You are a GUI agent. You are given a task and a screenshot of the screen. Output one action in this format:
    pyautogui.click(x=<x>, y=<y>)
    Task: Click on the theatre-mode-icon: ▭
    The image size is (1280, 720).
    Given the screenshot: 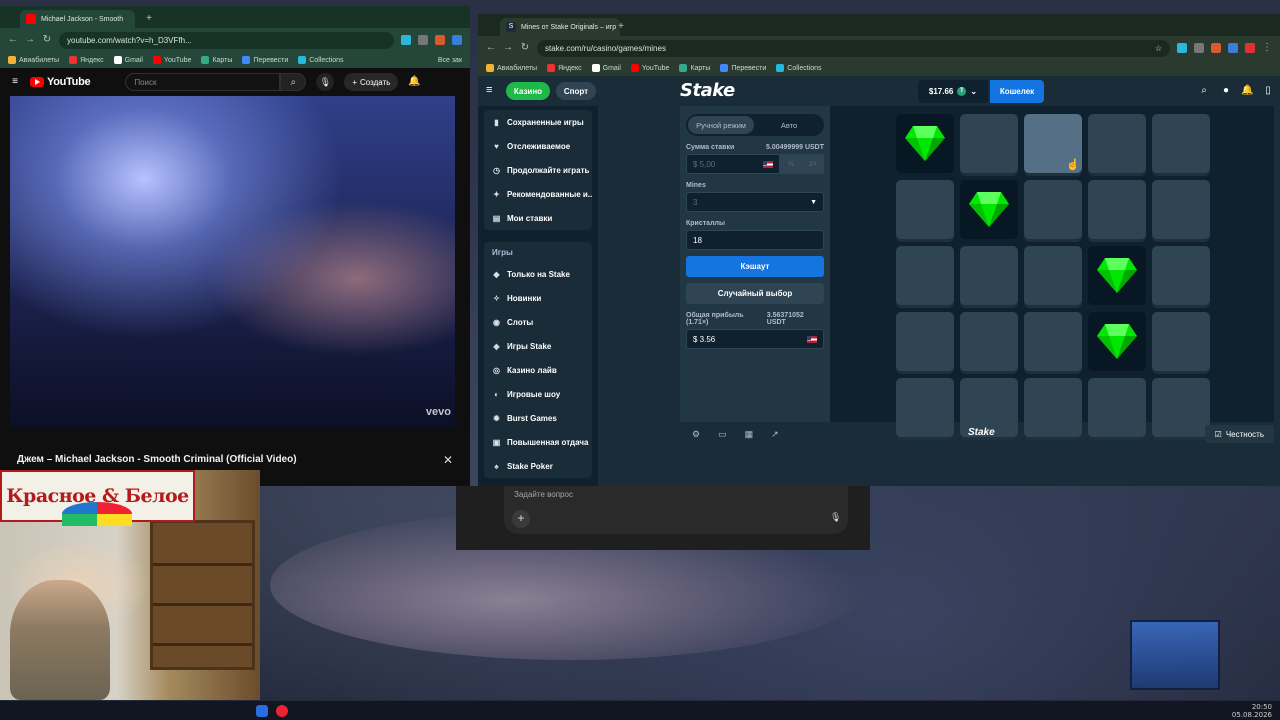 What is the action you would take?
    pyautogui.click(x=722, y=434)
    